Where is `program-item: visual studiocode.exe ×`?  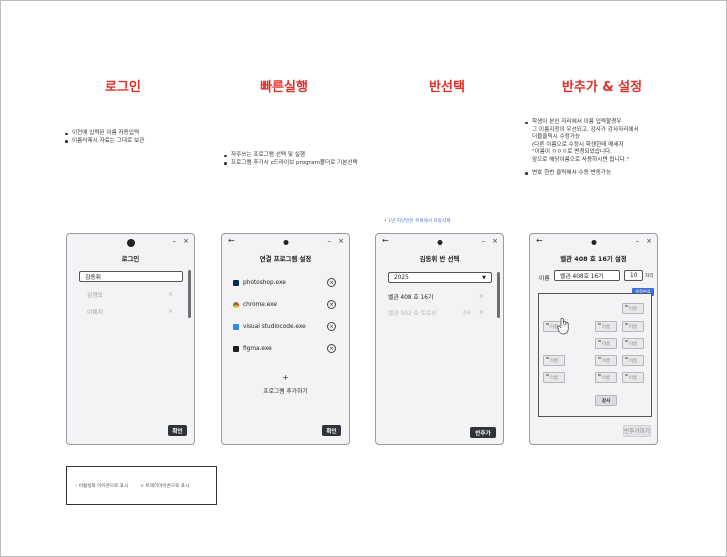
program-item: visual studiocode.exe × is located at coordinates (286, 327).